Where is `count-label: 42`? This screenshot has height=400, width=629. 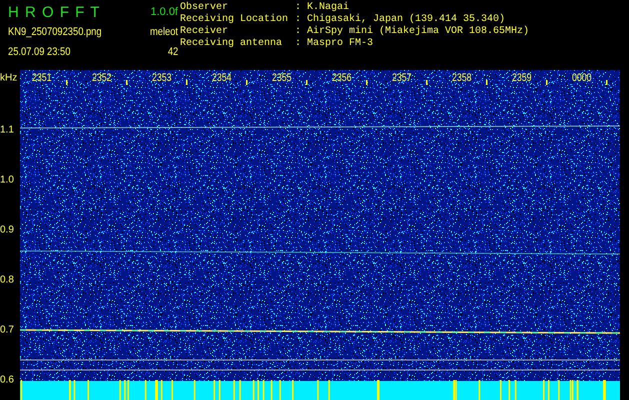 count-label: 42 is located at coordinates (173, 52).